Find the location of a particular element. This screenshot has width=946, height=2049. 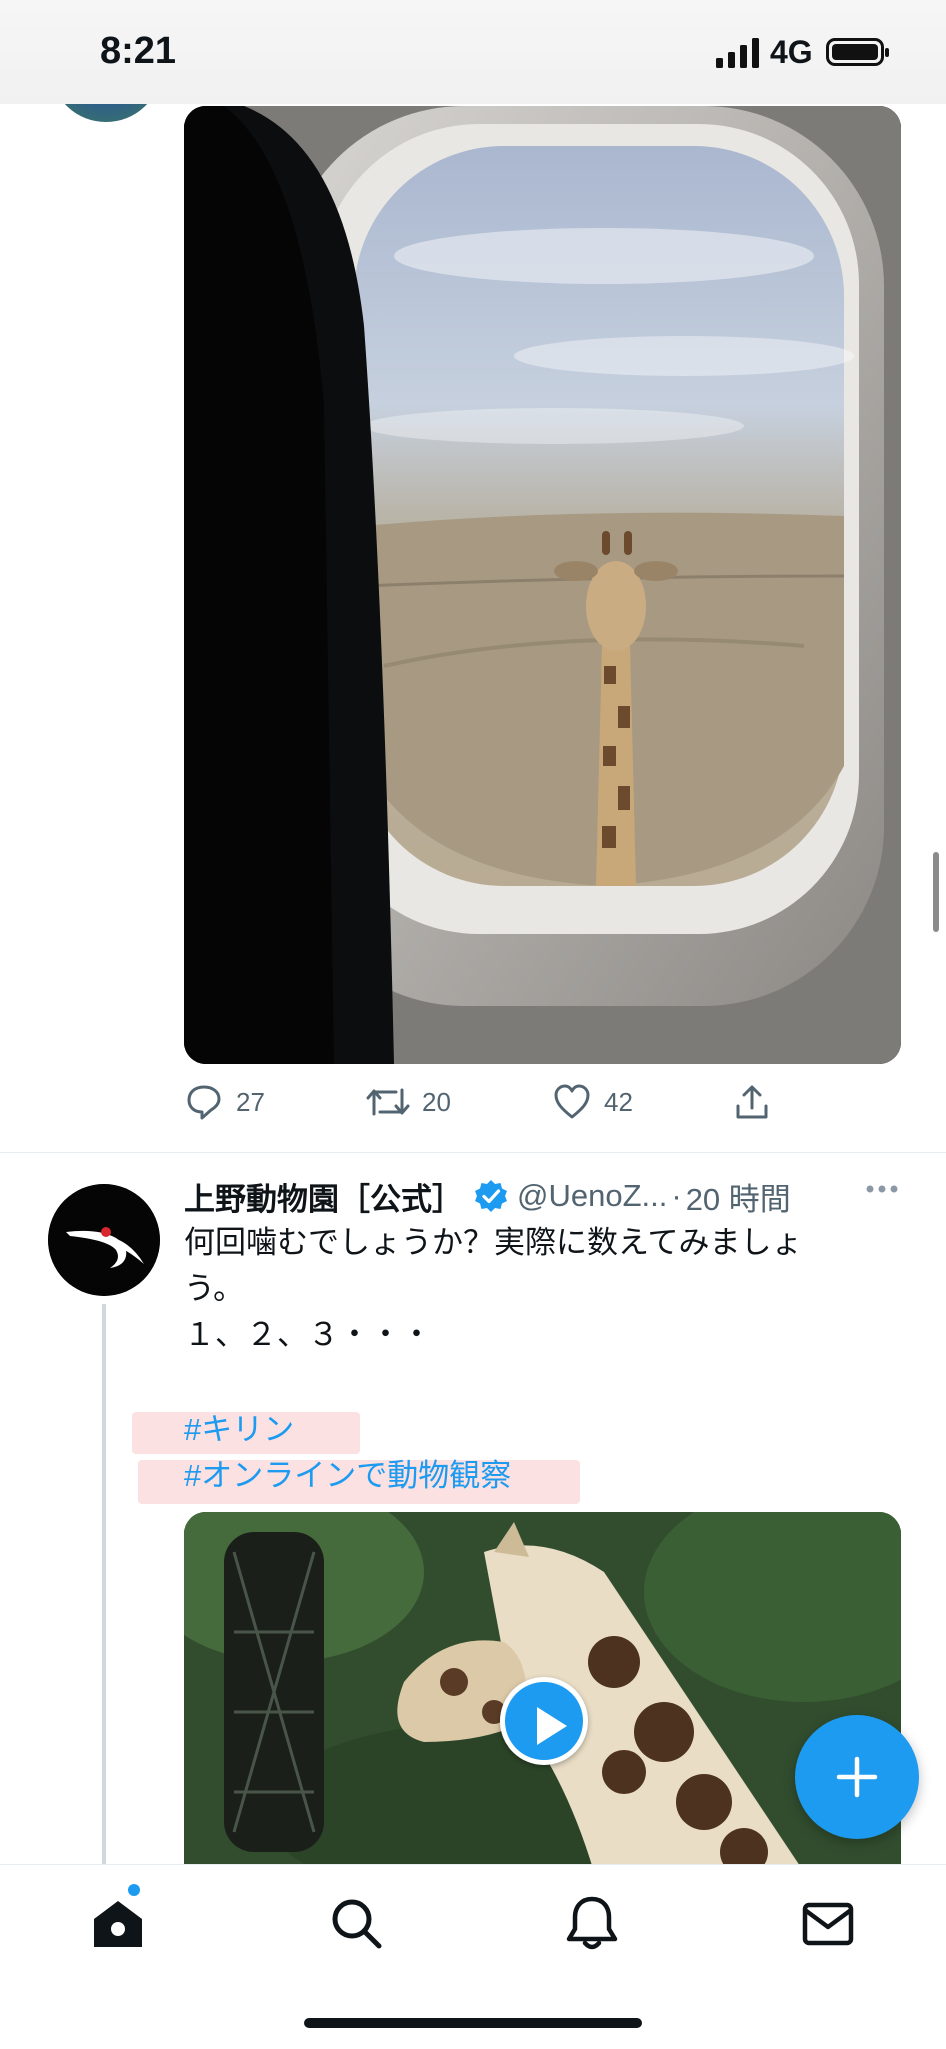

like-count: 42 is located at coordinates (618, 1101).